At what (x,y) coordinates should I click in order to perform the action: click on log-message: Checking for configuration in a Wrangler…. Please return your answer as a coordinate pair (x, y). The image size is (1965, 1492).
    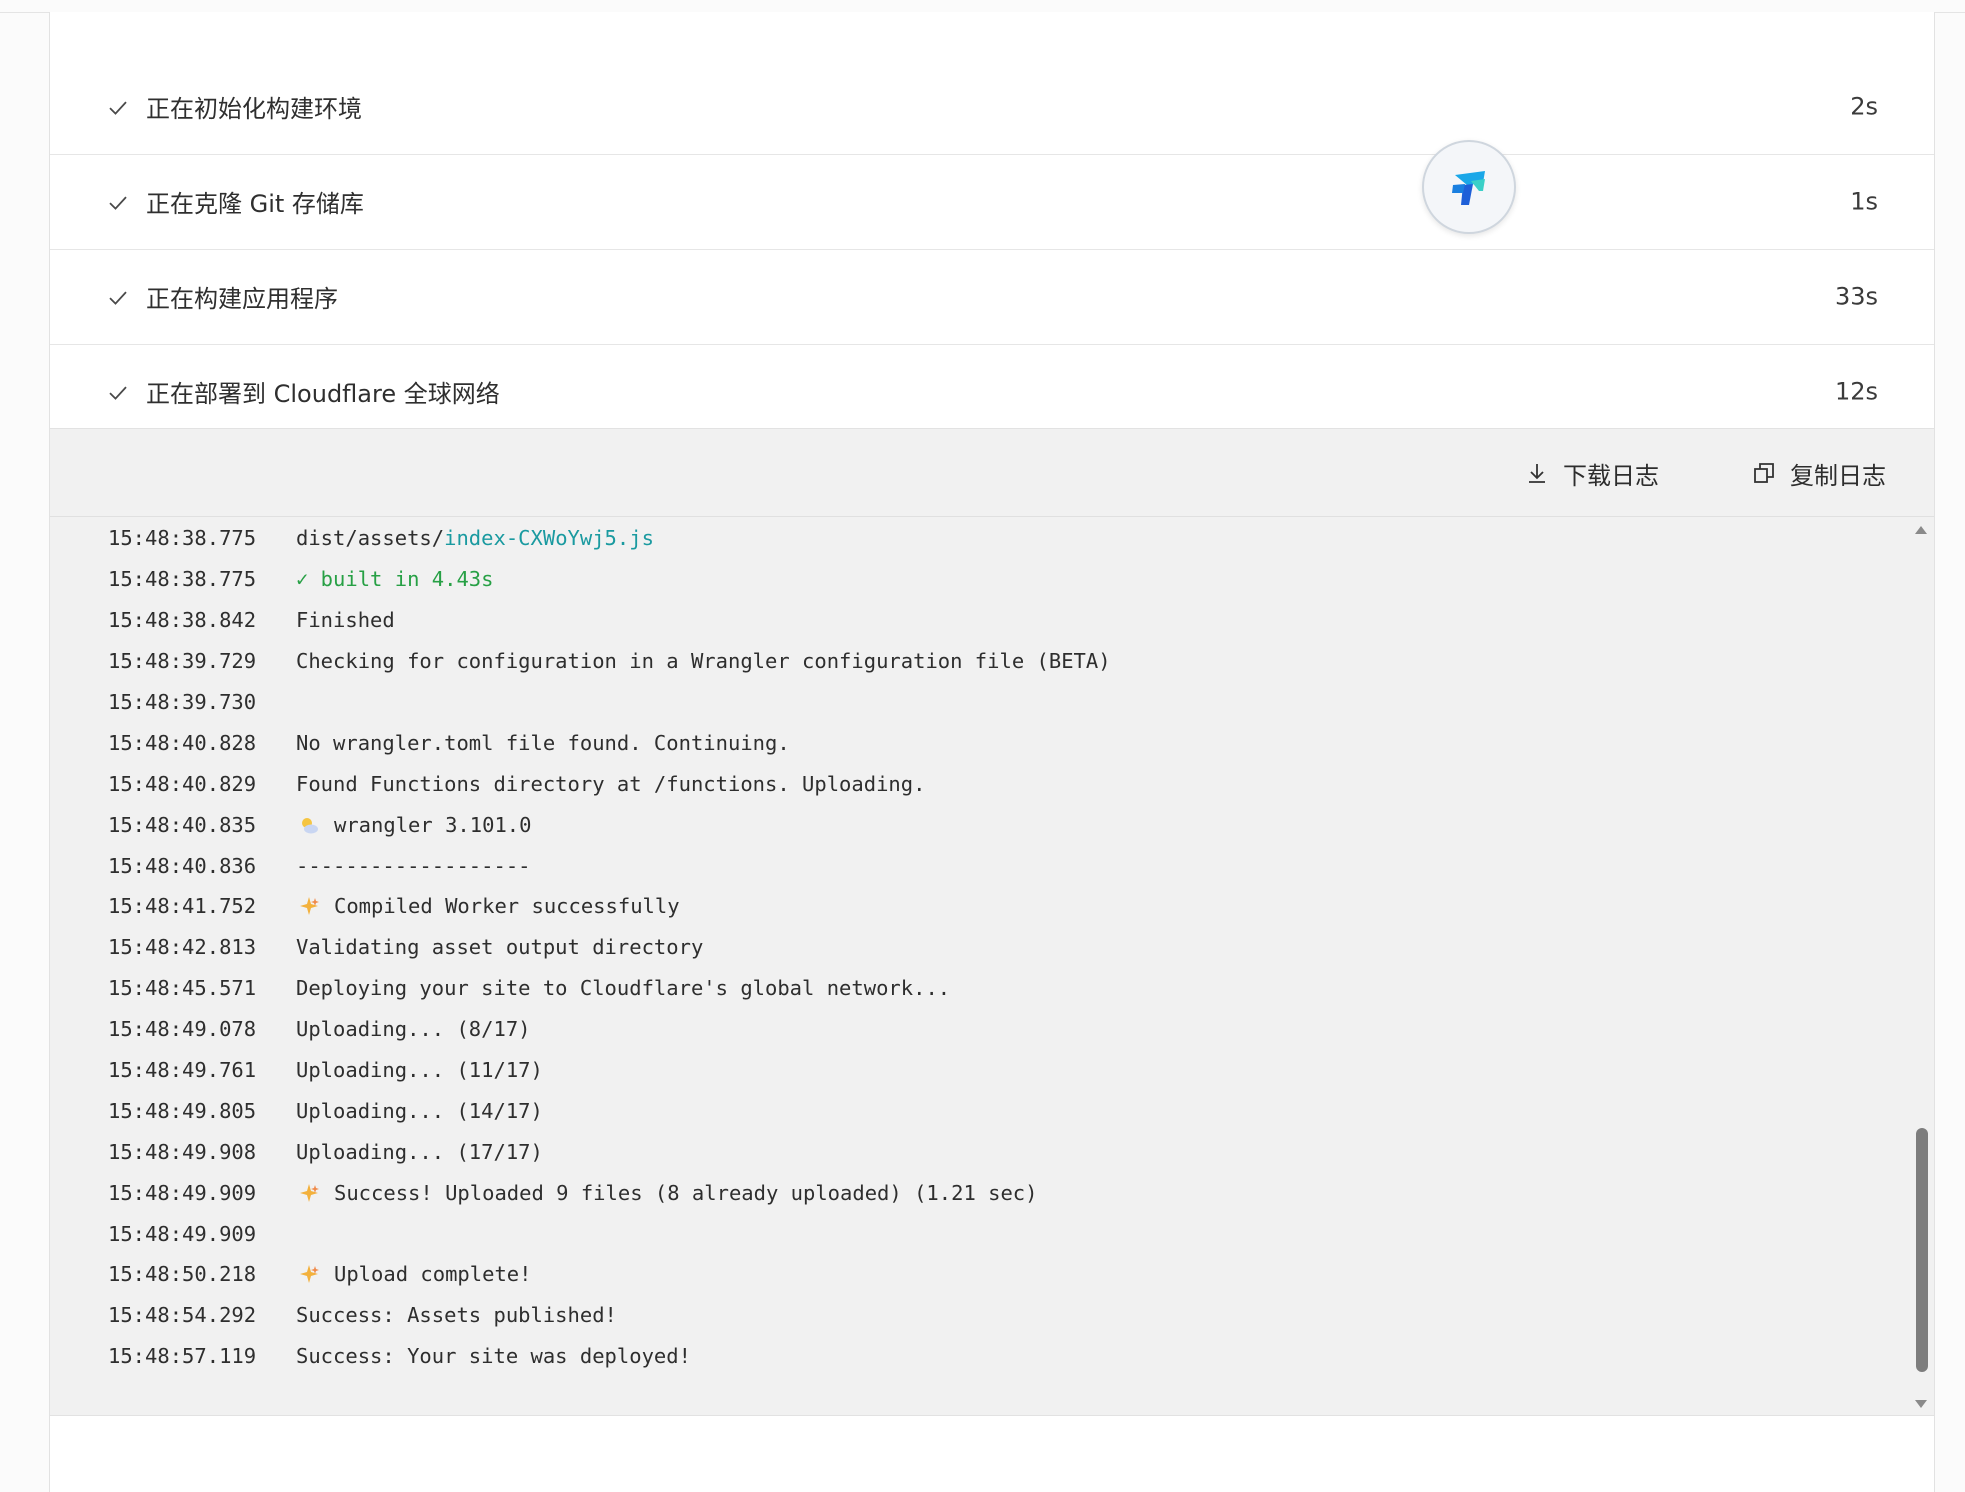
    Looking at the image, I should click on (703, 661).